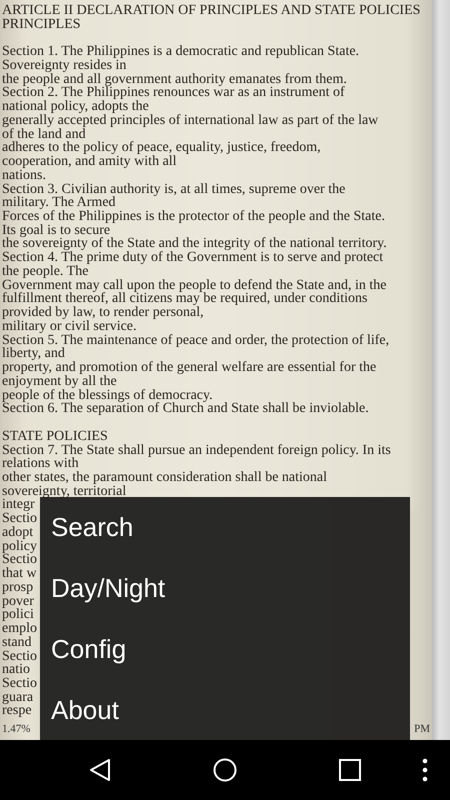  Describe the element at coordinates (173, 93) in the screenshot. I see `text-line: Section 2. The Philippines renounces war as an instrument of` at that location.